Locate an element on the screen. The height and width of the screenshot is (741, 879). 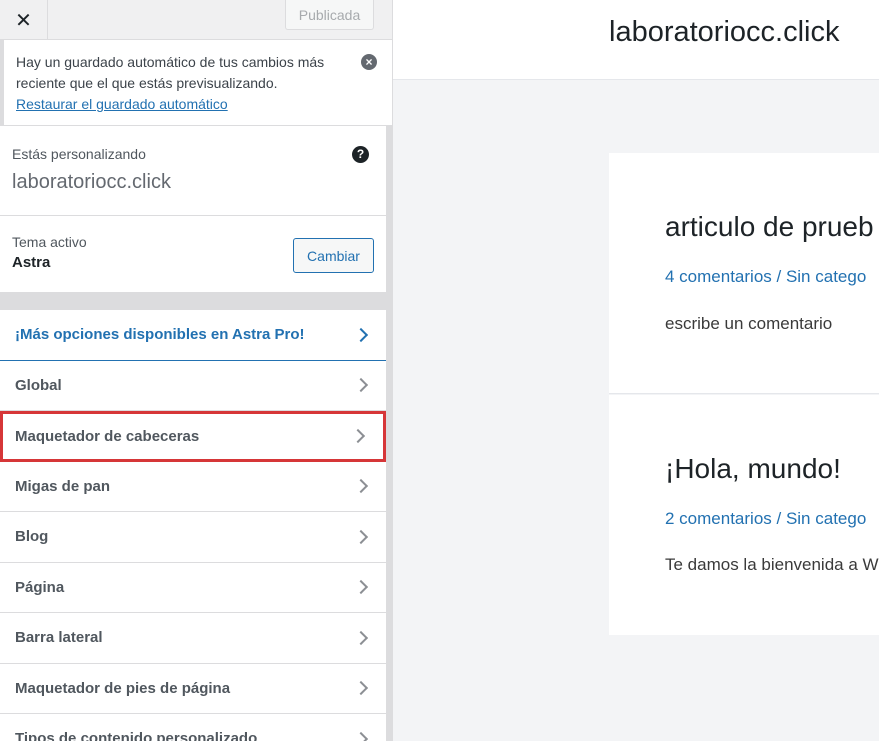
close-customizer-button: ✕ is located at coordinates (24, 20).